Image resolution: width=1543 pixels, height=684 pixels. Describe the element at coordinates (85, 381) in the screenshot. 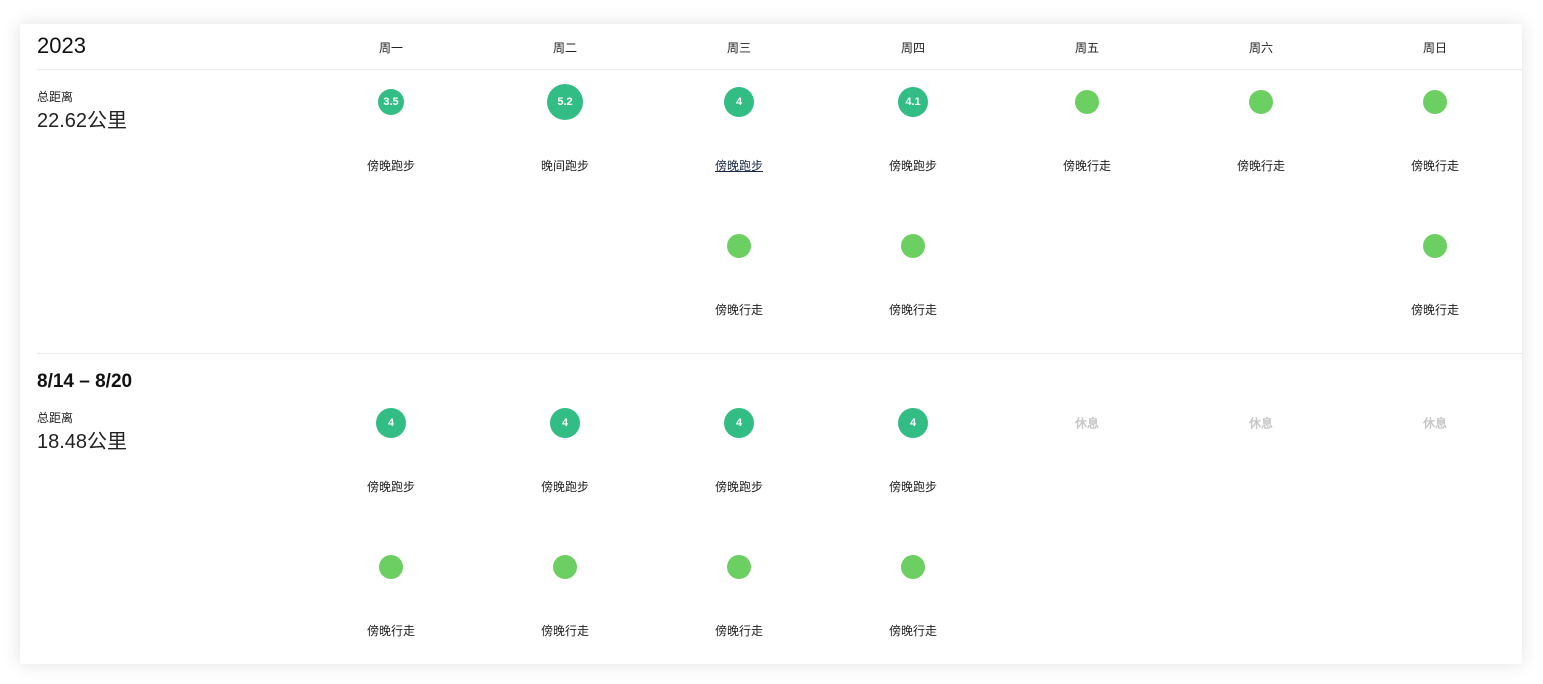

I see `week2-range: 8/14 – 8/20` at that location.